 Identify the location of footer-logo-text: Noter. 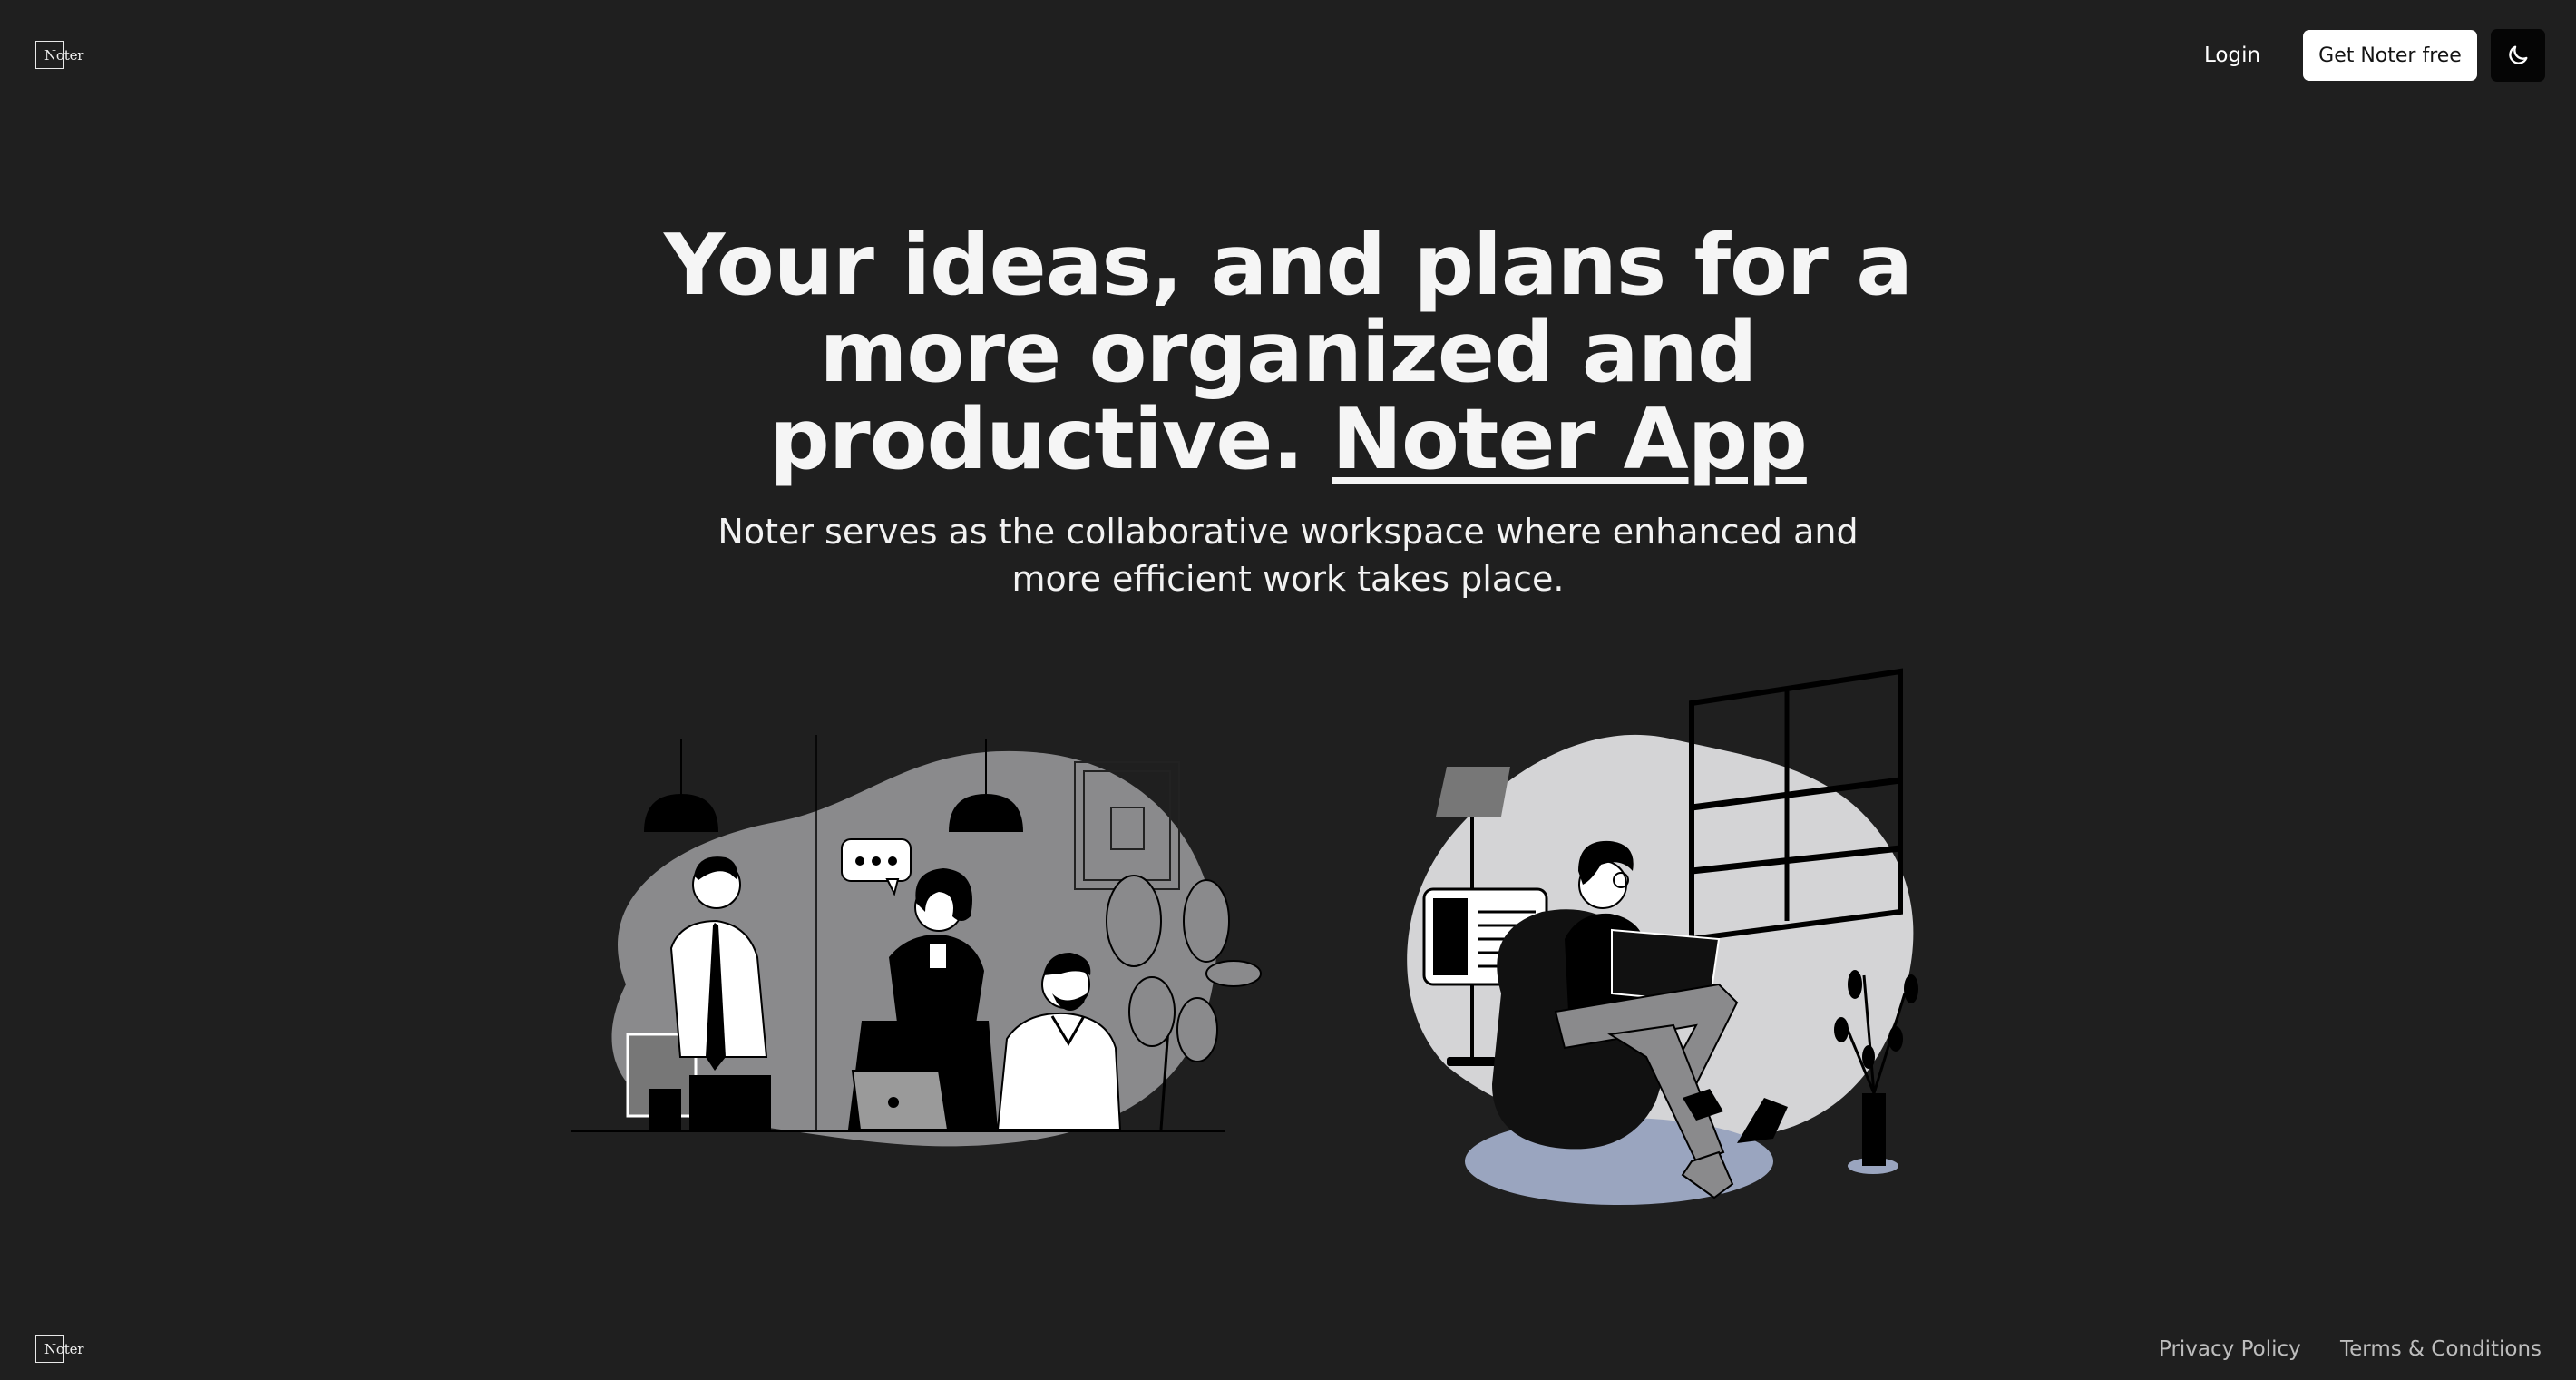
(64, 1348).